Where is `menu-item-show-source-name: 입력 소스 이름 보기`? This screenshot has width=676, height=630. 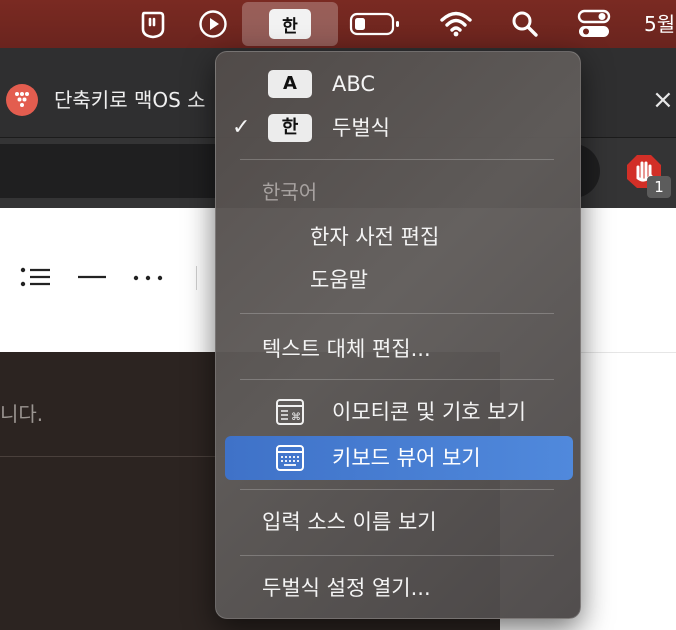
menu-item-show-source-name: 입력 소스 이름 보기 is located at coordinates (399, 522).